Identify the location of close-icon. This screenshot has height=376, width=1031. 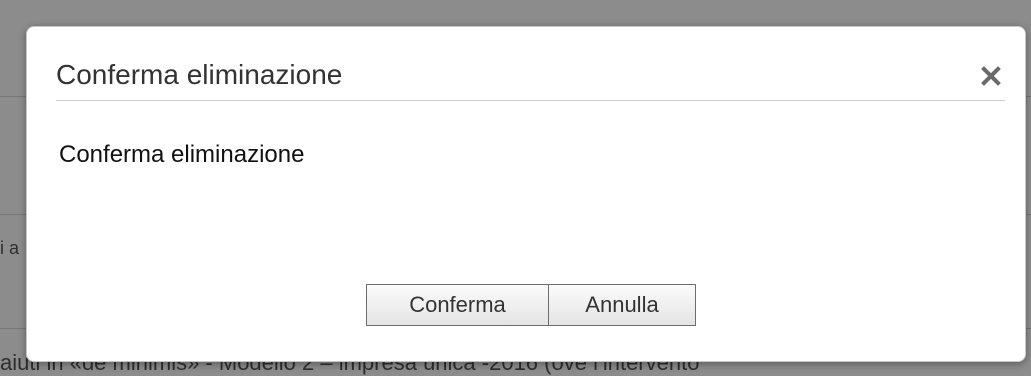
(991, 75).